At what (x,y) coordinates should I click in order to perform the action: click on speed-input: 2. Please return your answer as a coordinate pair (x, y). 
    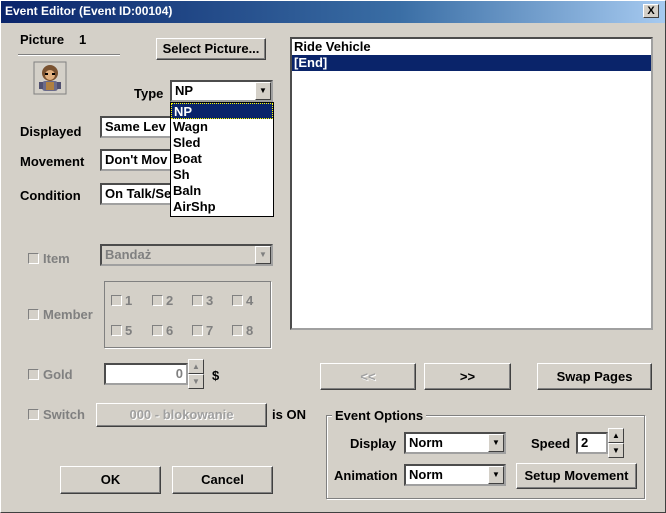
    Looking at the image, I should click on (592, 443).